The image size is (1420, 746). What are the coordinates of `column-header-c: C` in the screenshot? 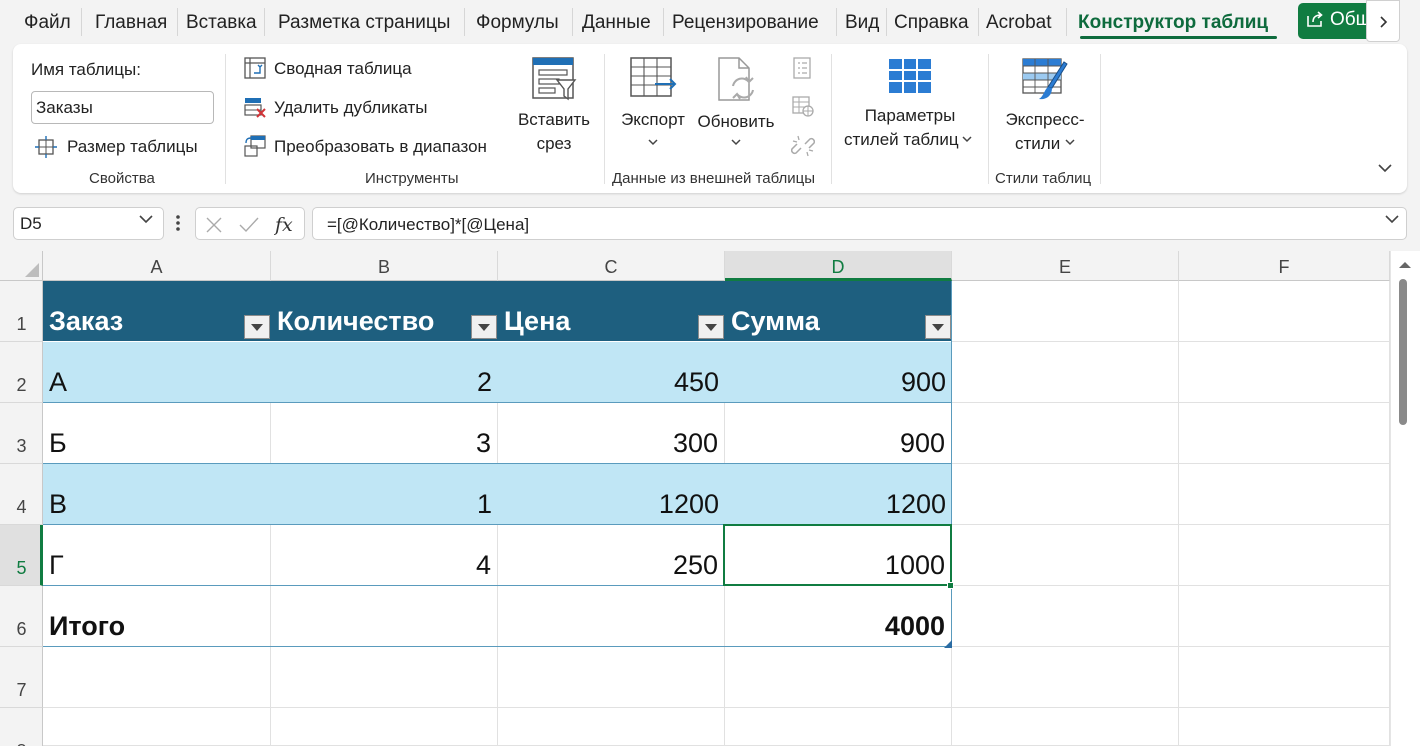 It's located at (611, 266).